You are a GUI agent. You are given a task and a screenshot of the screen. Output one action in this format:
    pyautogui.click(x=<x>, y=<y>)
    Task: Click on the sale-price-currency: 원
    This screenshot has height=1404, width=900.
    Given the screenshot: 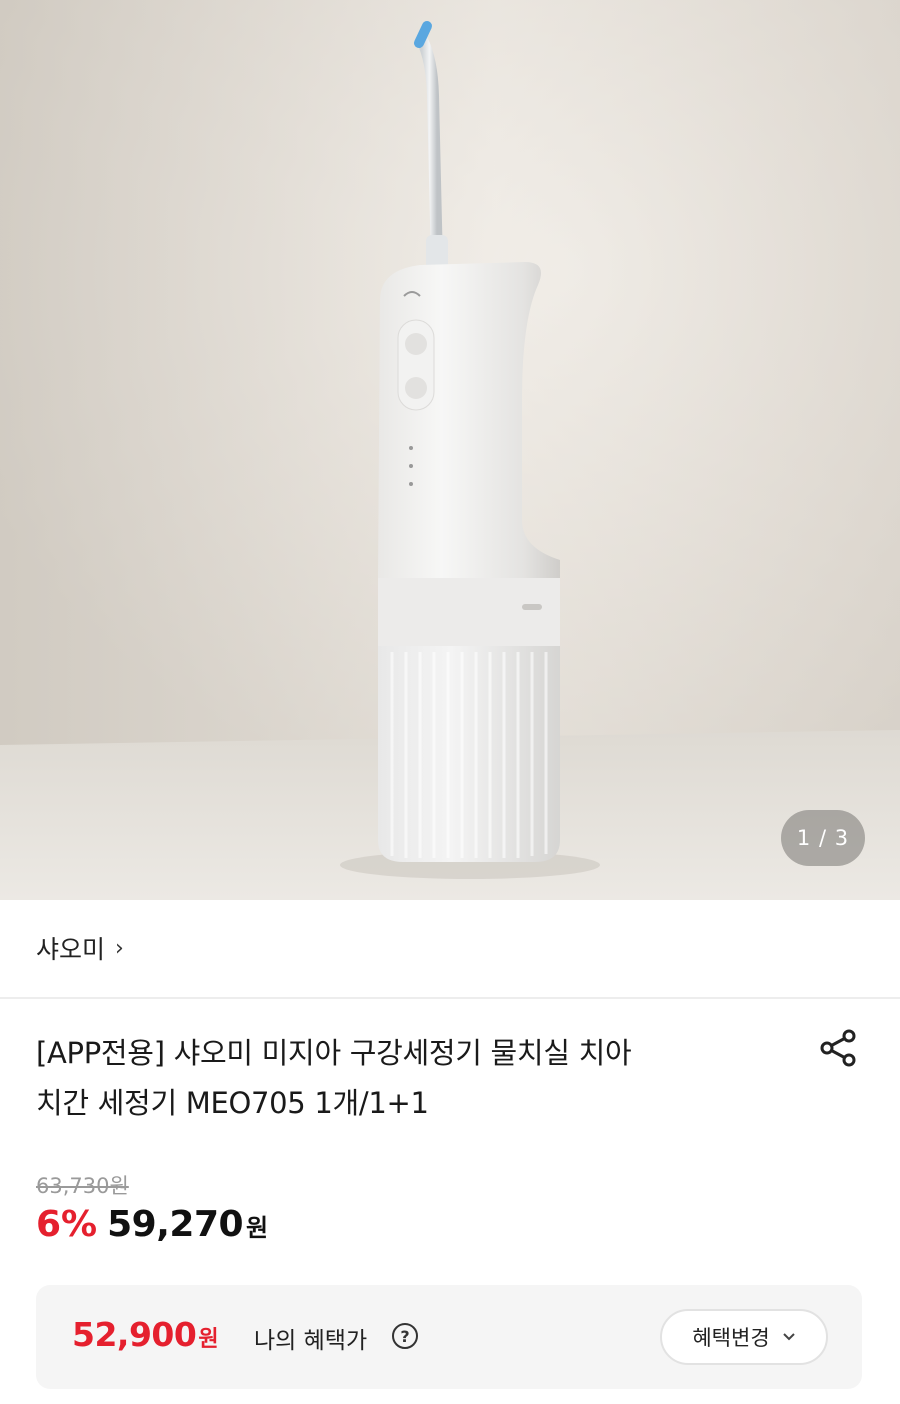 What is the action you would take?
    pyautogui.click(x=257, y=1228)
    